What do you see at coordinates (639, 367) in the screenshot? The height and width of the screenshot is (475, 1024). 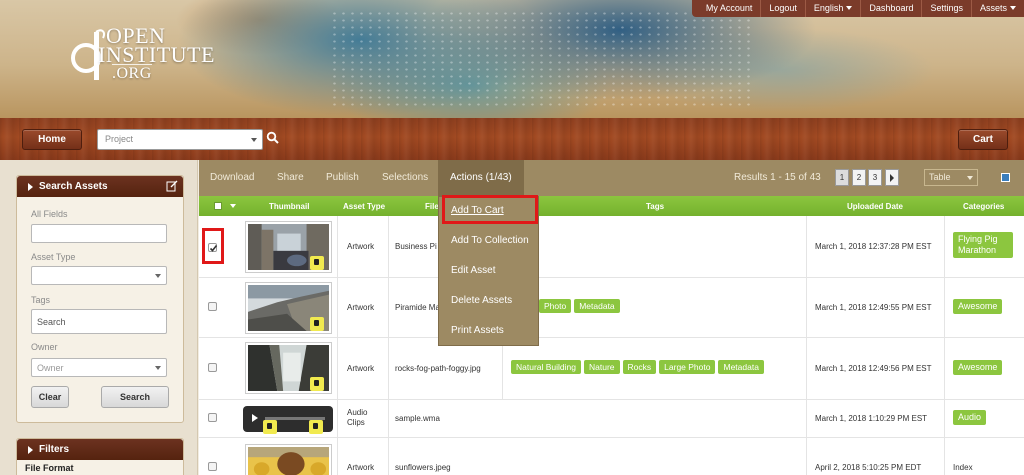 I see `tag-chip: Rocks` at bounding box center [639, 367].